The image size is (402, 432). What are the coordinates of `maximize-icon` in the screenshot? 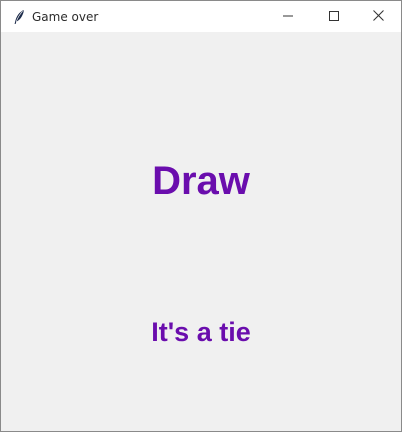 It's located at (334, 17).